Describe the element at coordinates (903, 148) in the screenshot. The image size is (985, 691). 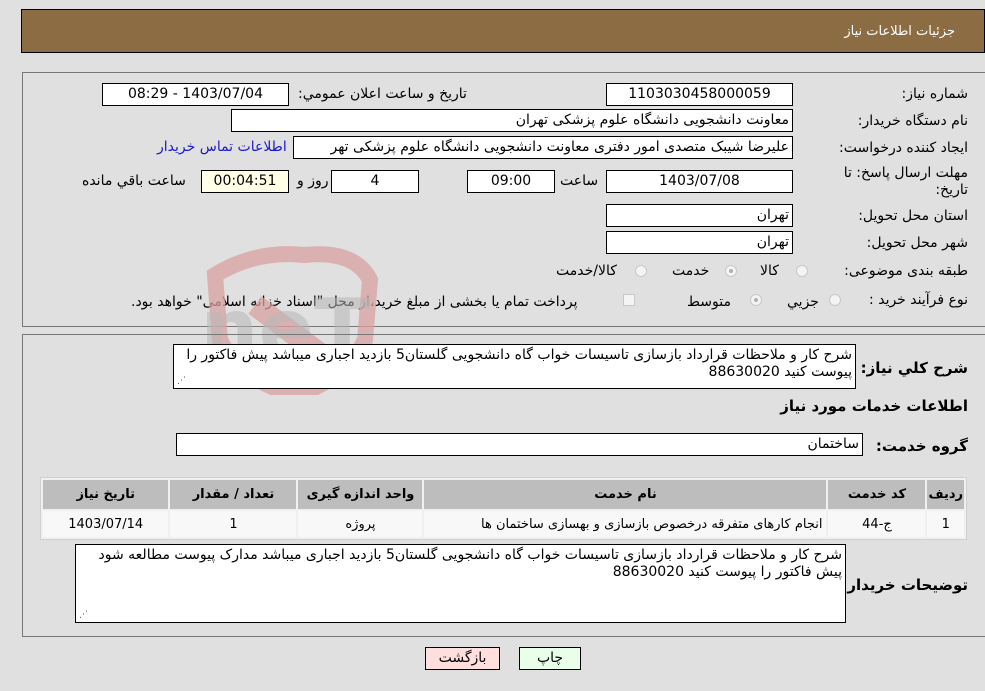
I see `creator-label: ایجاد کننده درخواست:` at that location.